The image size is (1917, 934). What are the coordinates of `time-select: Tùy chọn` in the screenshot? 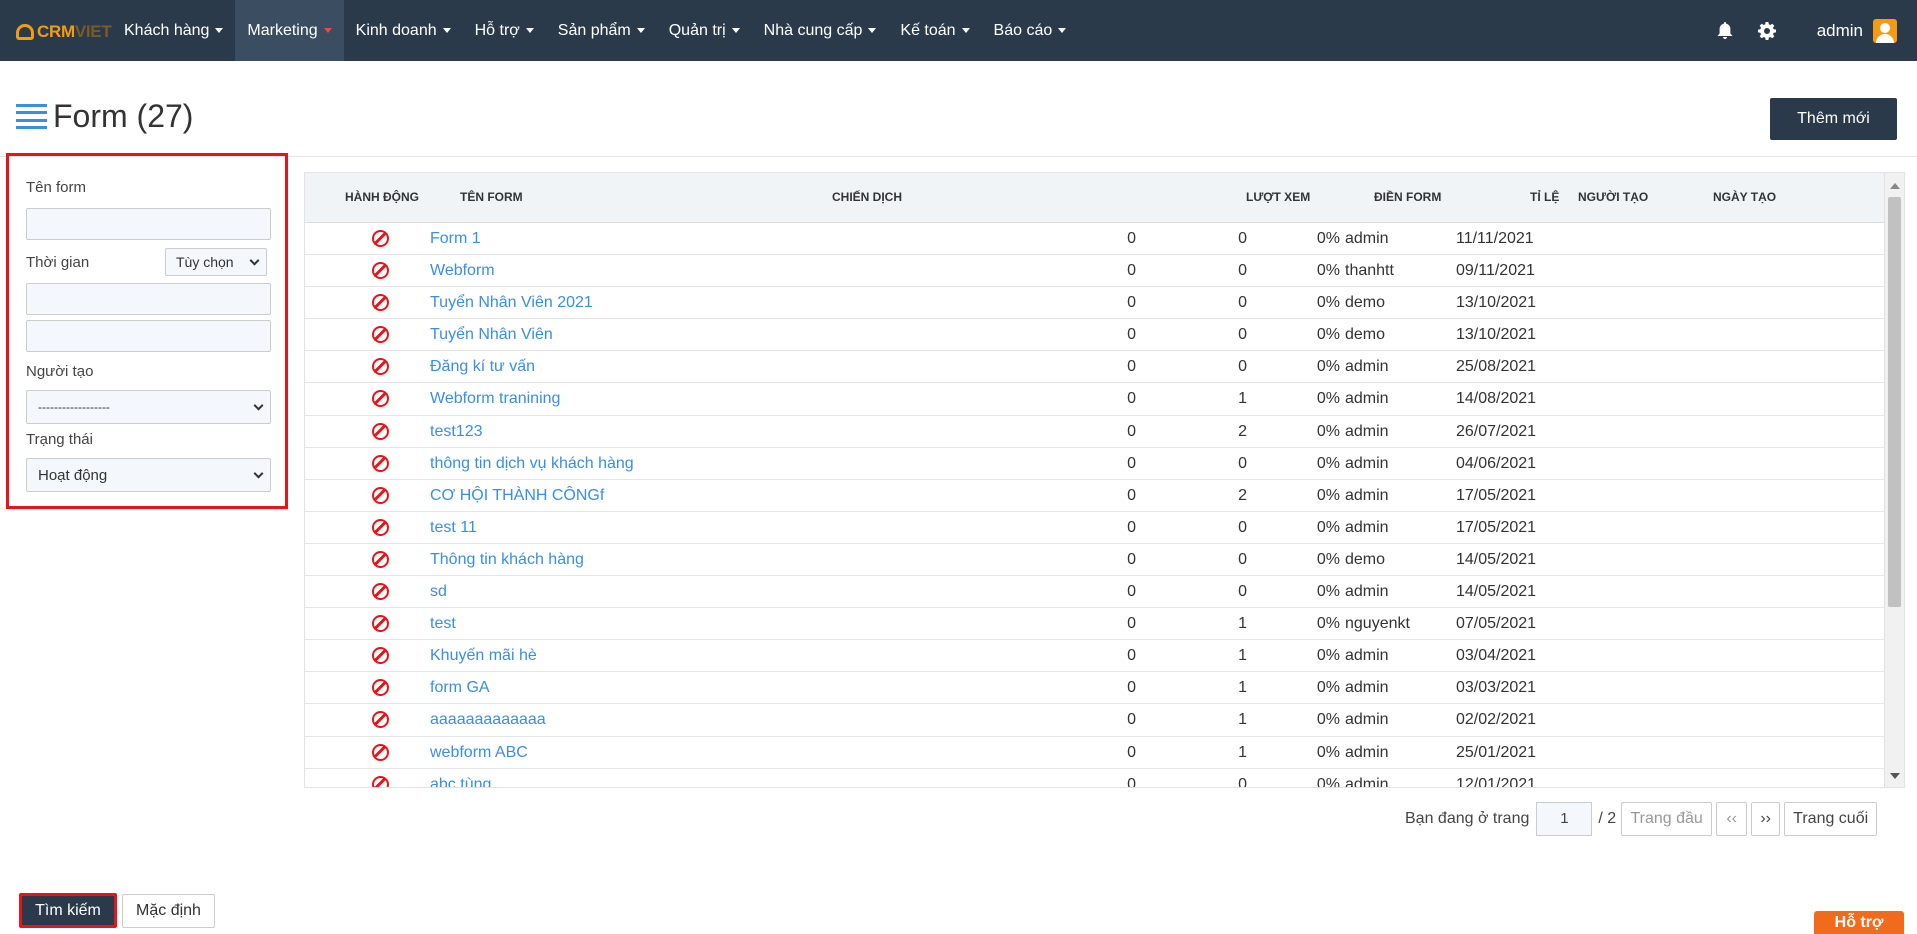 It's located at (216, 262).